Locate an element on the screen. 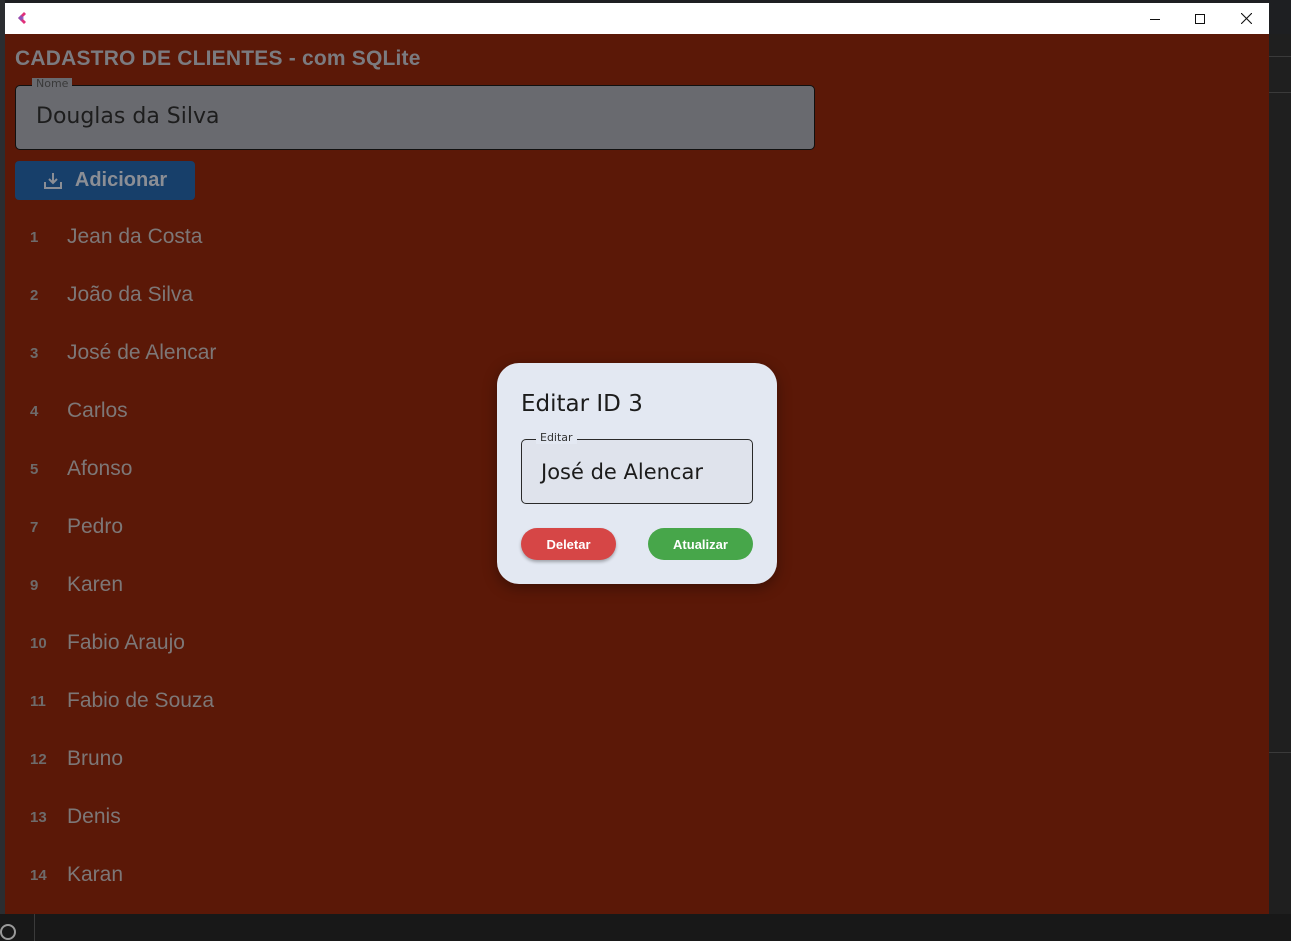  close-icon is located at coordinates (1246, 18).